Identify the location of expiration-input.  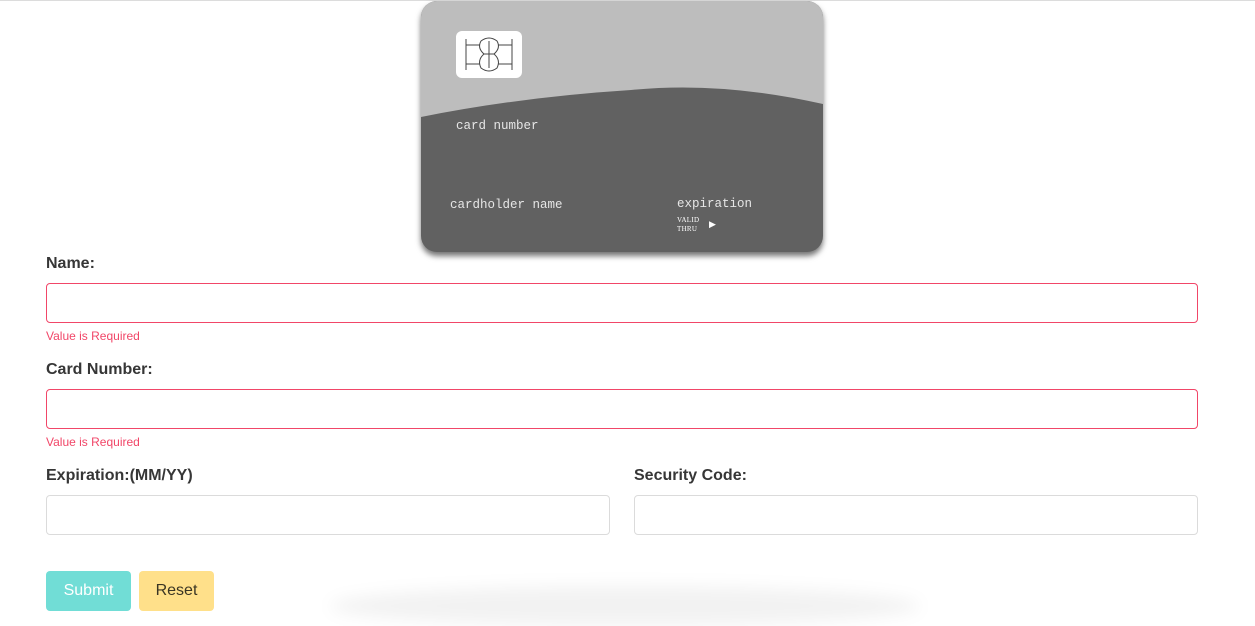
(328, 515).